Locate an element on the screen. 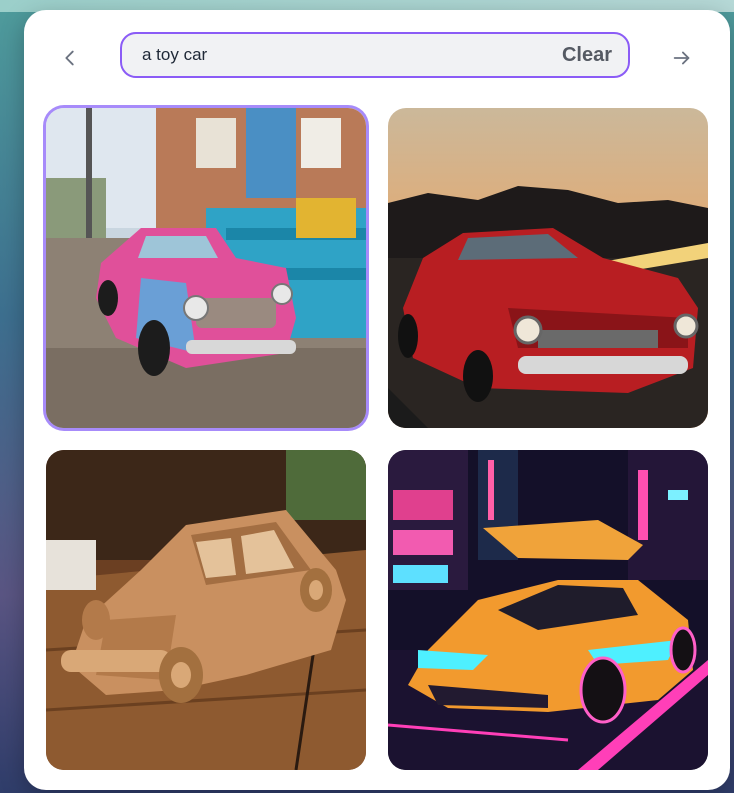 The image size is (734, 793). back-button is located at coordinates (70, 58).